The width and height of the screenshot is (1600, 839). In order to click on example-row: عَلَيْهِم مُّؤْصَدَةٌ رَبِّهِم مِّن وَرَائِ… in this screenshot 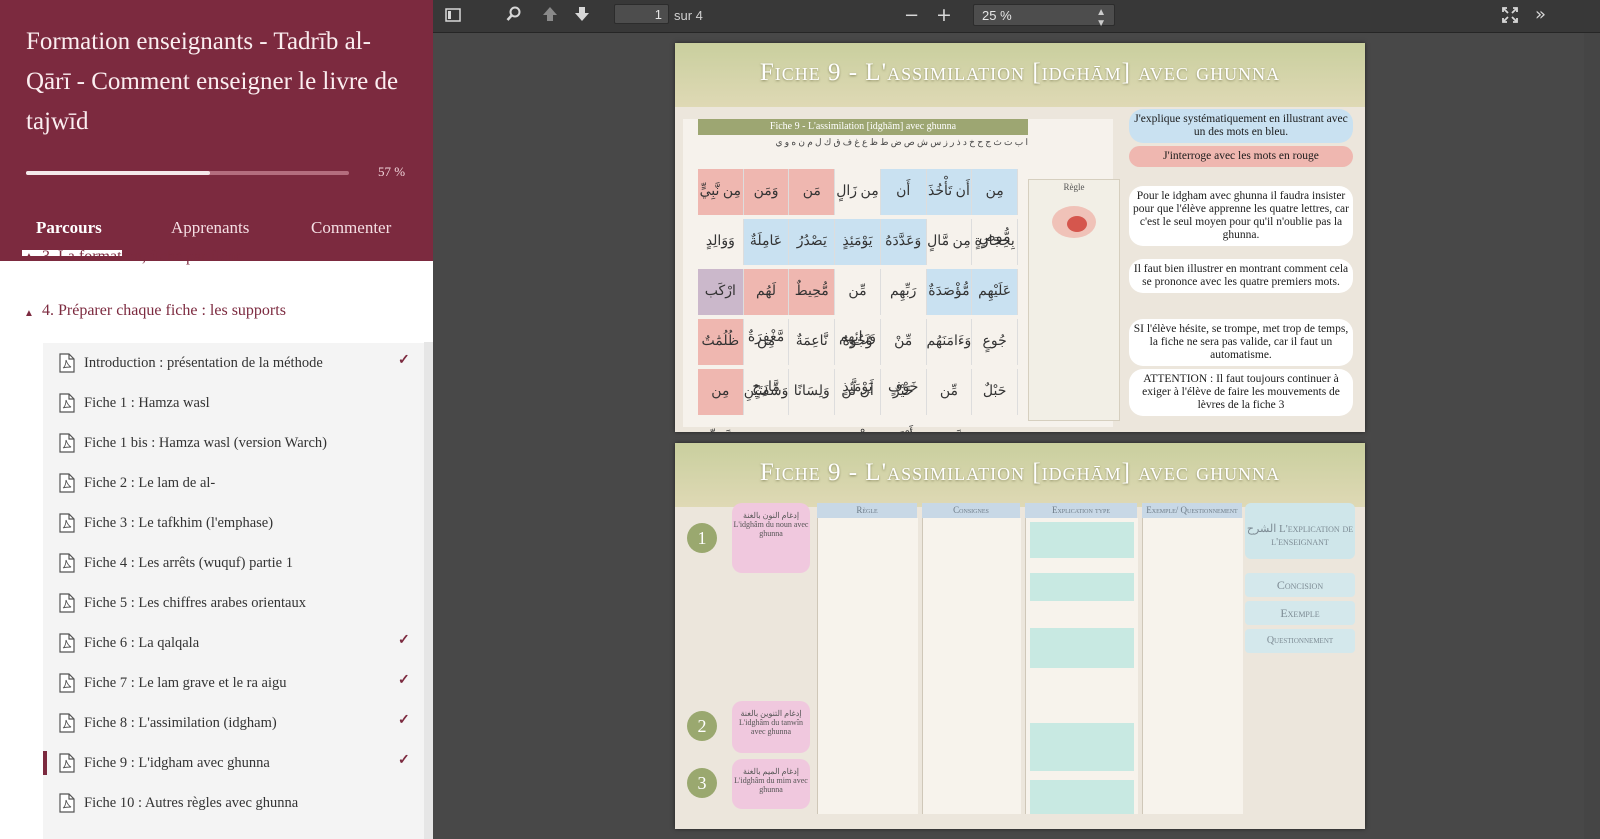, I will do `click(857, 307)`.